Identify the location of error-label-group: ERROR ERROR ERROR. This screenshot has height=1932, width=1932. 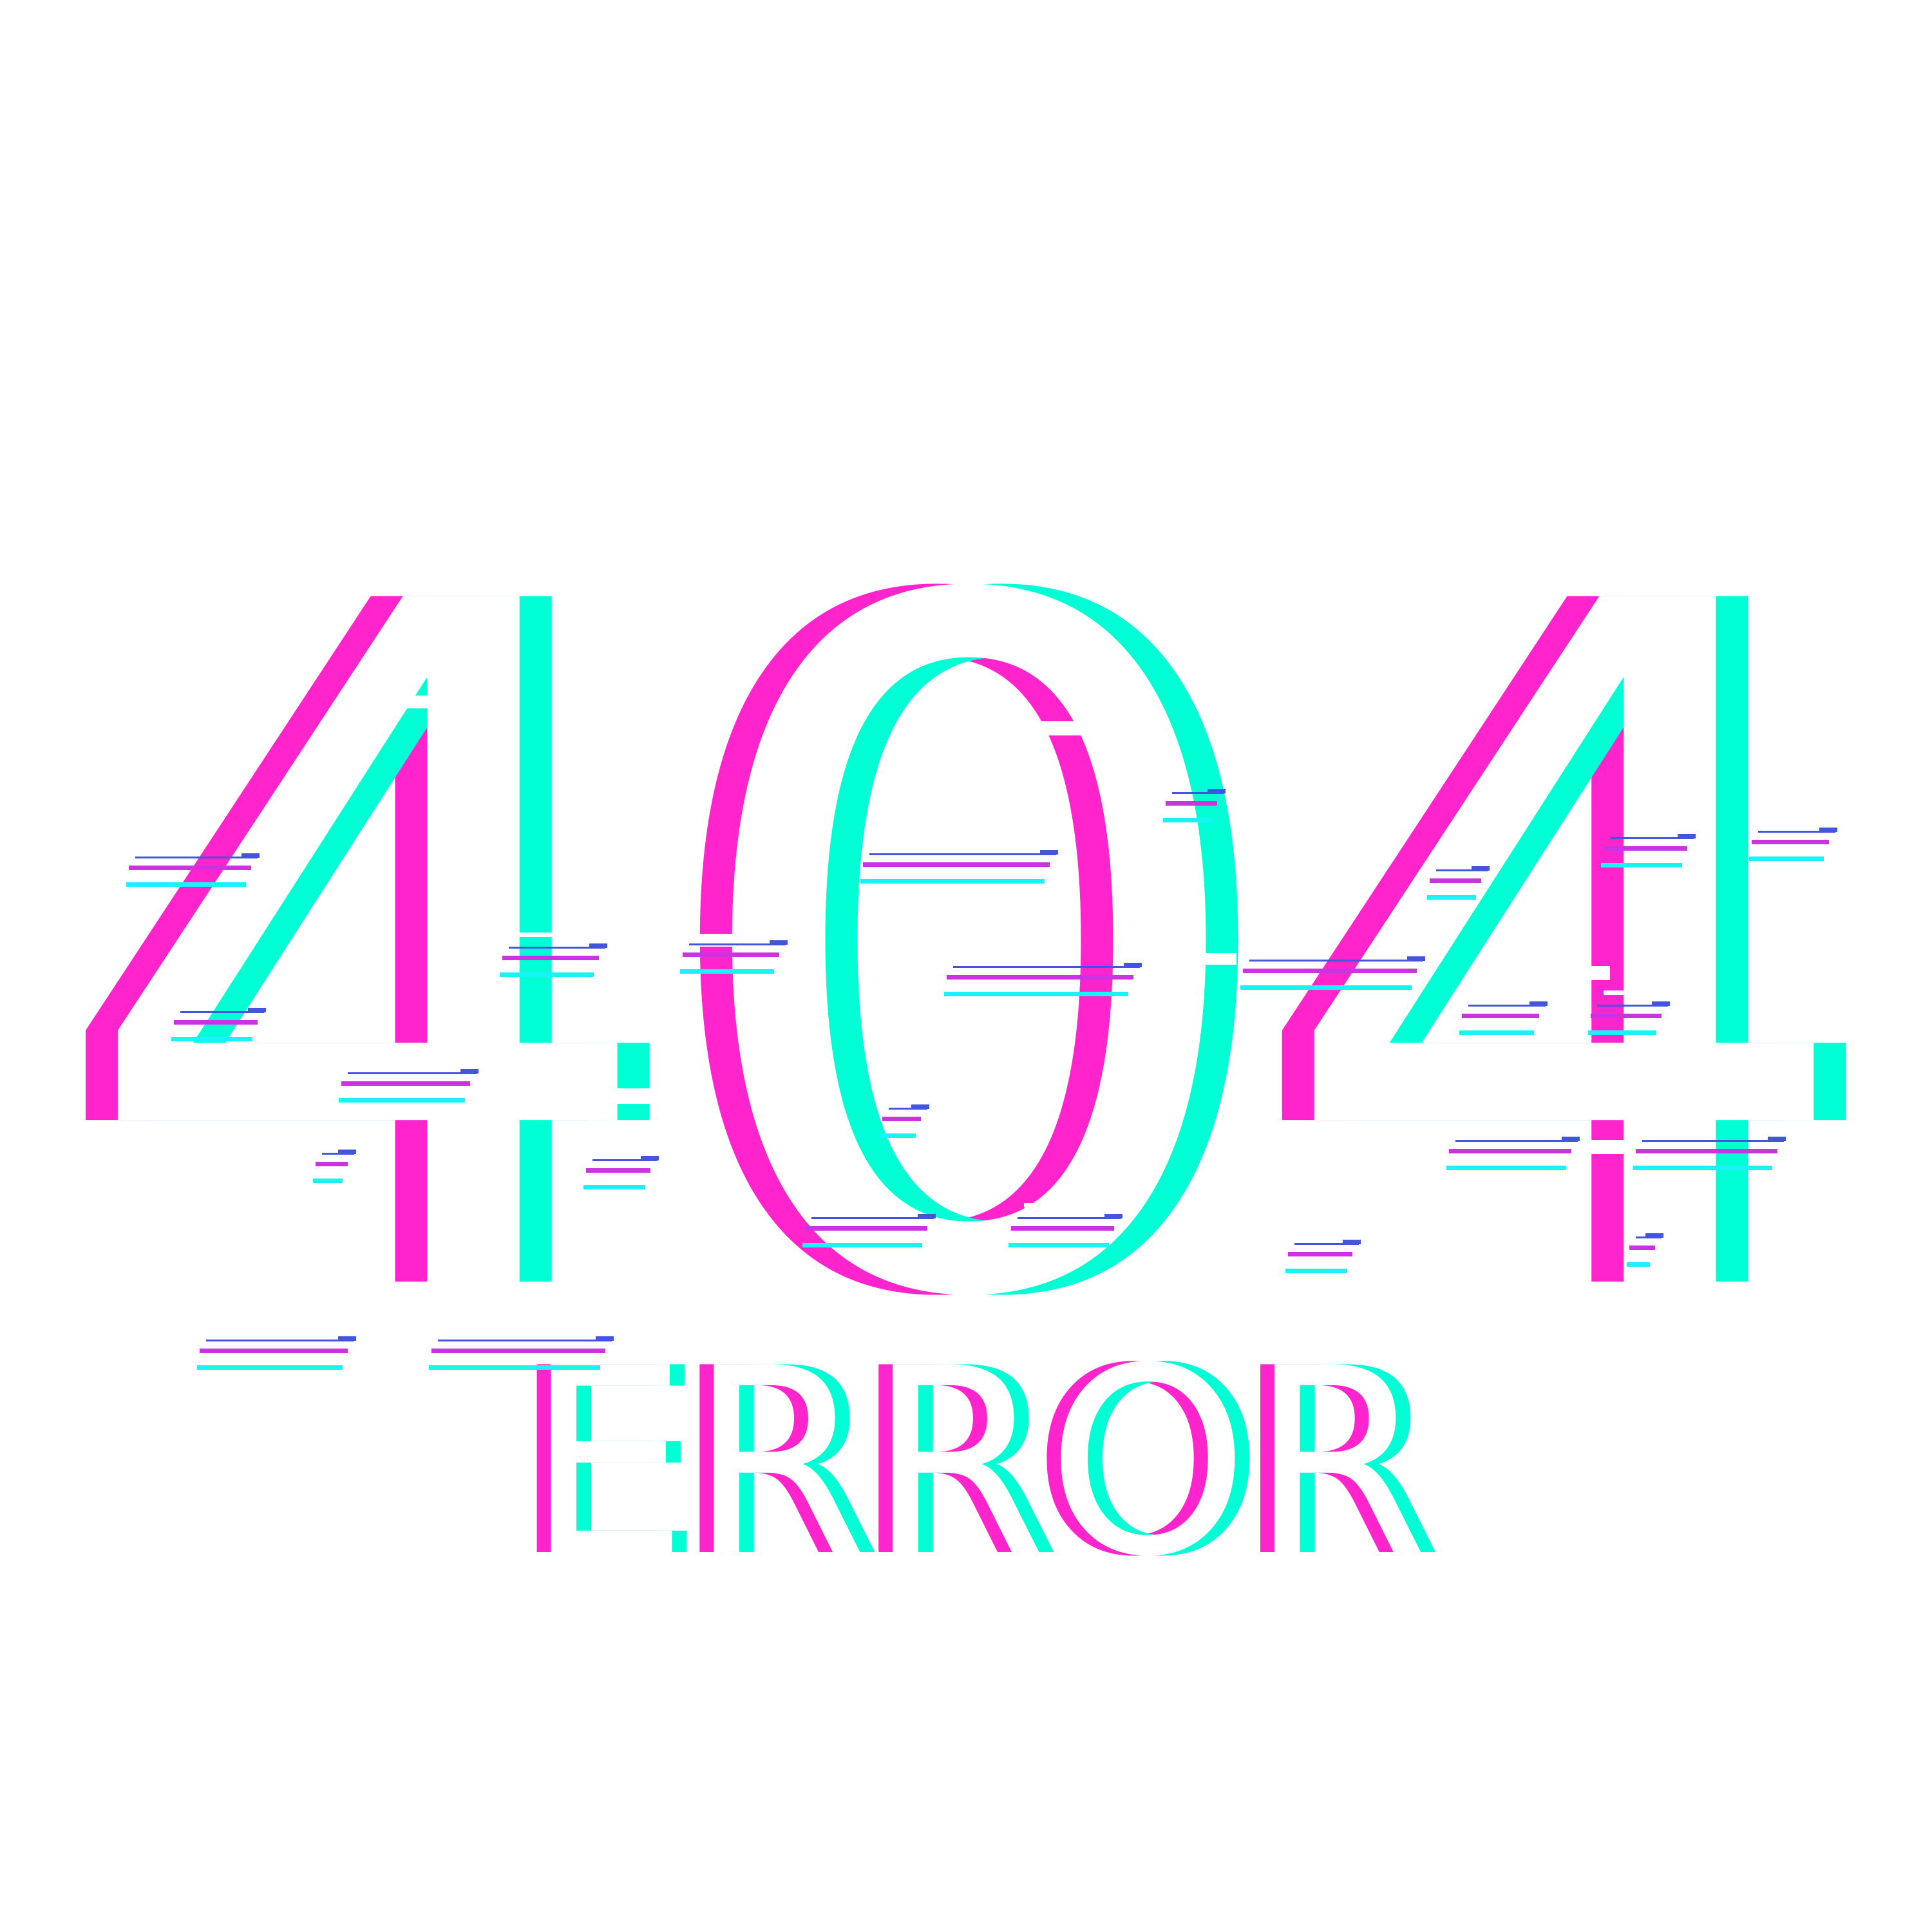
(977, 1463).